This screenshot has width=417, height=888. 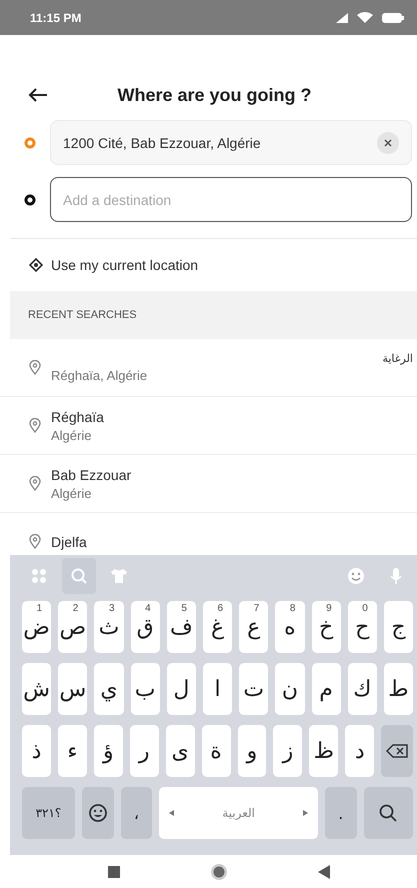 What do you see at coordinates (39, 608) in the screenshot?
I see `key-hint: 1` at bounding box center [39, 608].